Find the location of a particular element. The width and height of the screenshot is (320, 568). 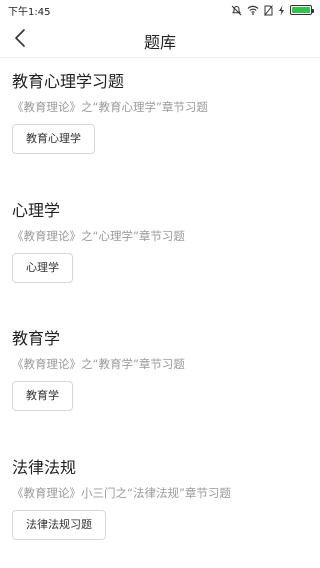

mute-icon is located at coordinates (236, 10).